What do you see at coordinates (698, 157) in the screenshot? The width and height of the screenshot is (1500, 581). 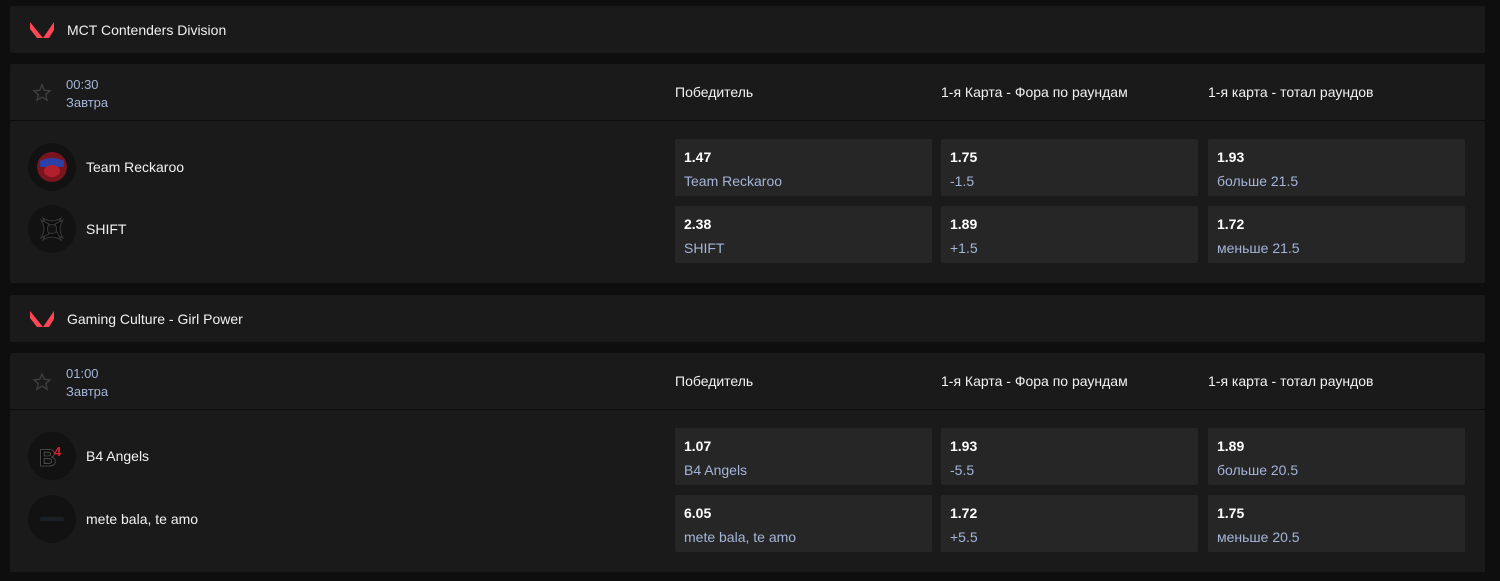 I see `odd-coef: 1.47` at bounding box center [698, 157].